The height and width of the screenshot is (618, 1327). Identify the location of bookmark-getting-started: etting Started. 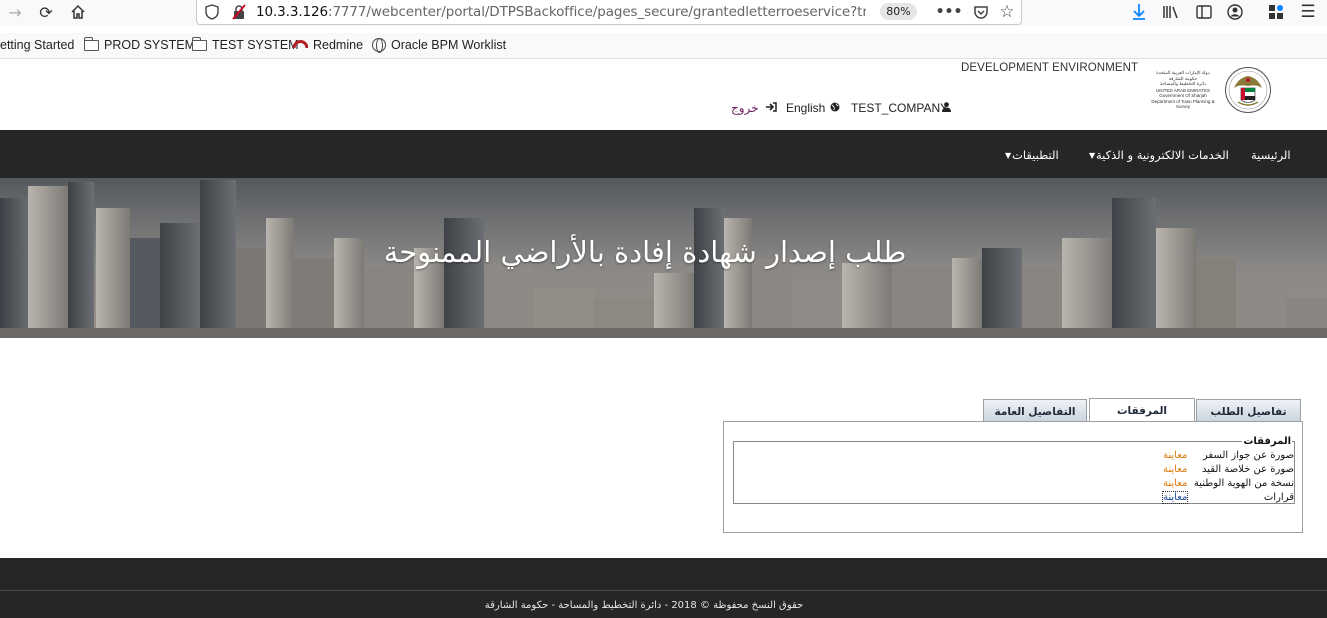
(37, 45).